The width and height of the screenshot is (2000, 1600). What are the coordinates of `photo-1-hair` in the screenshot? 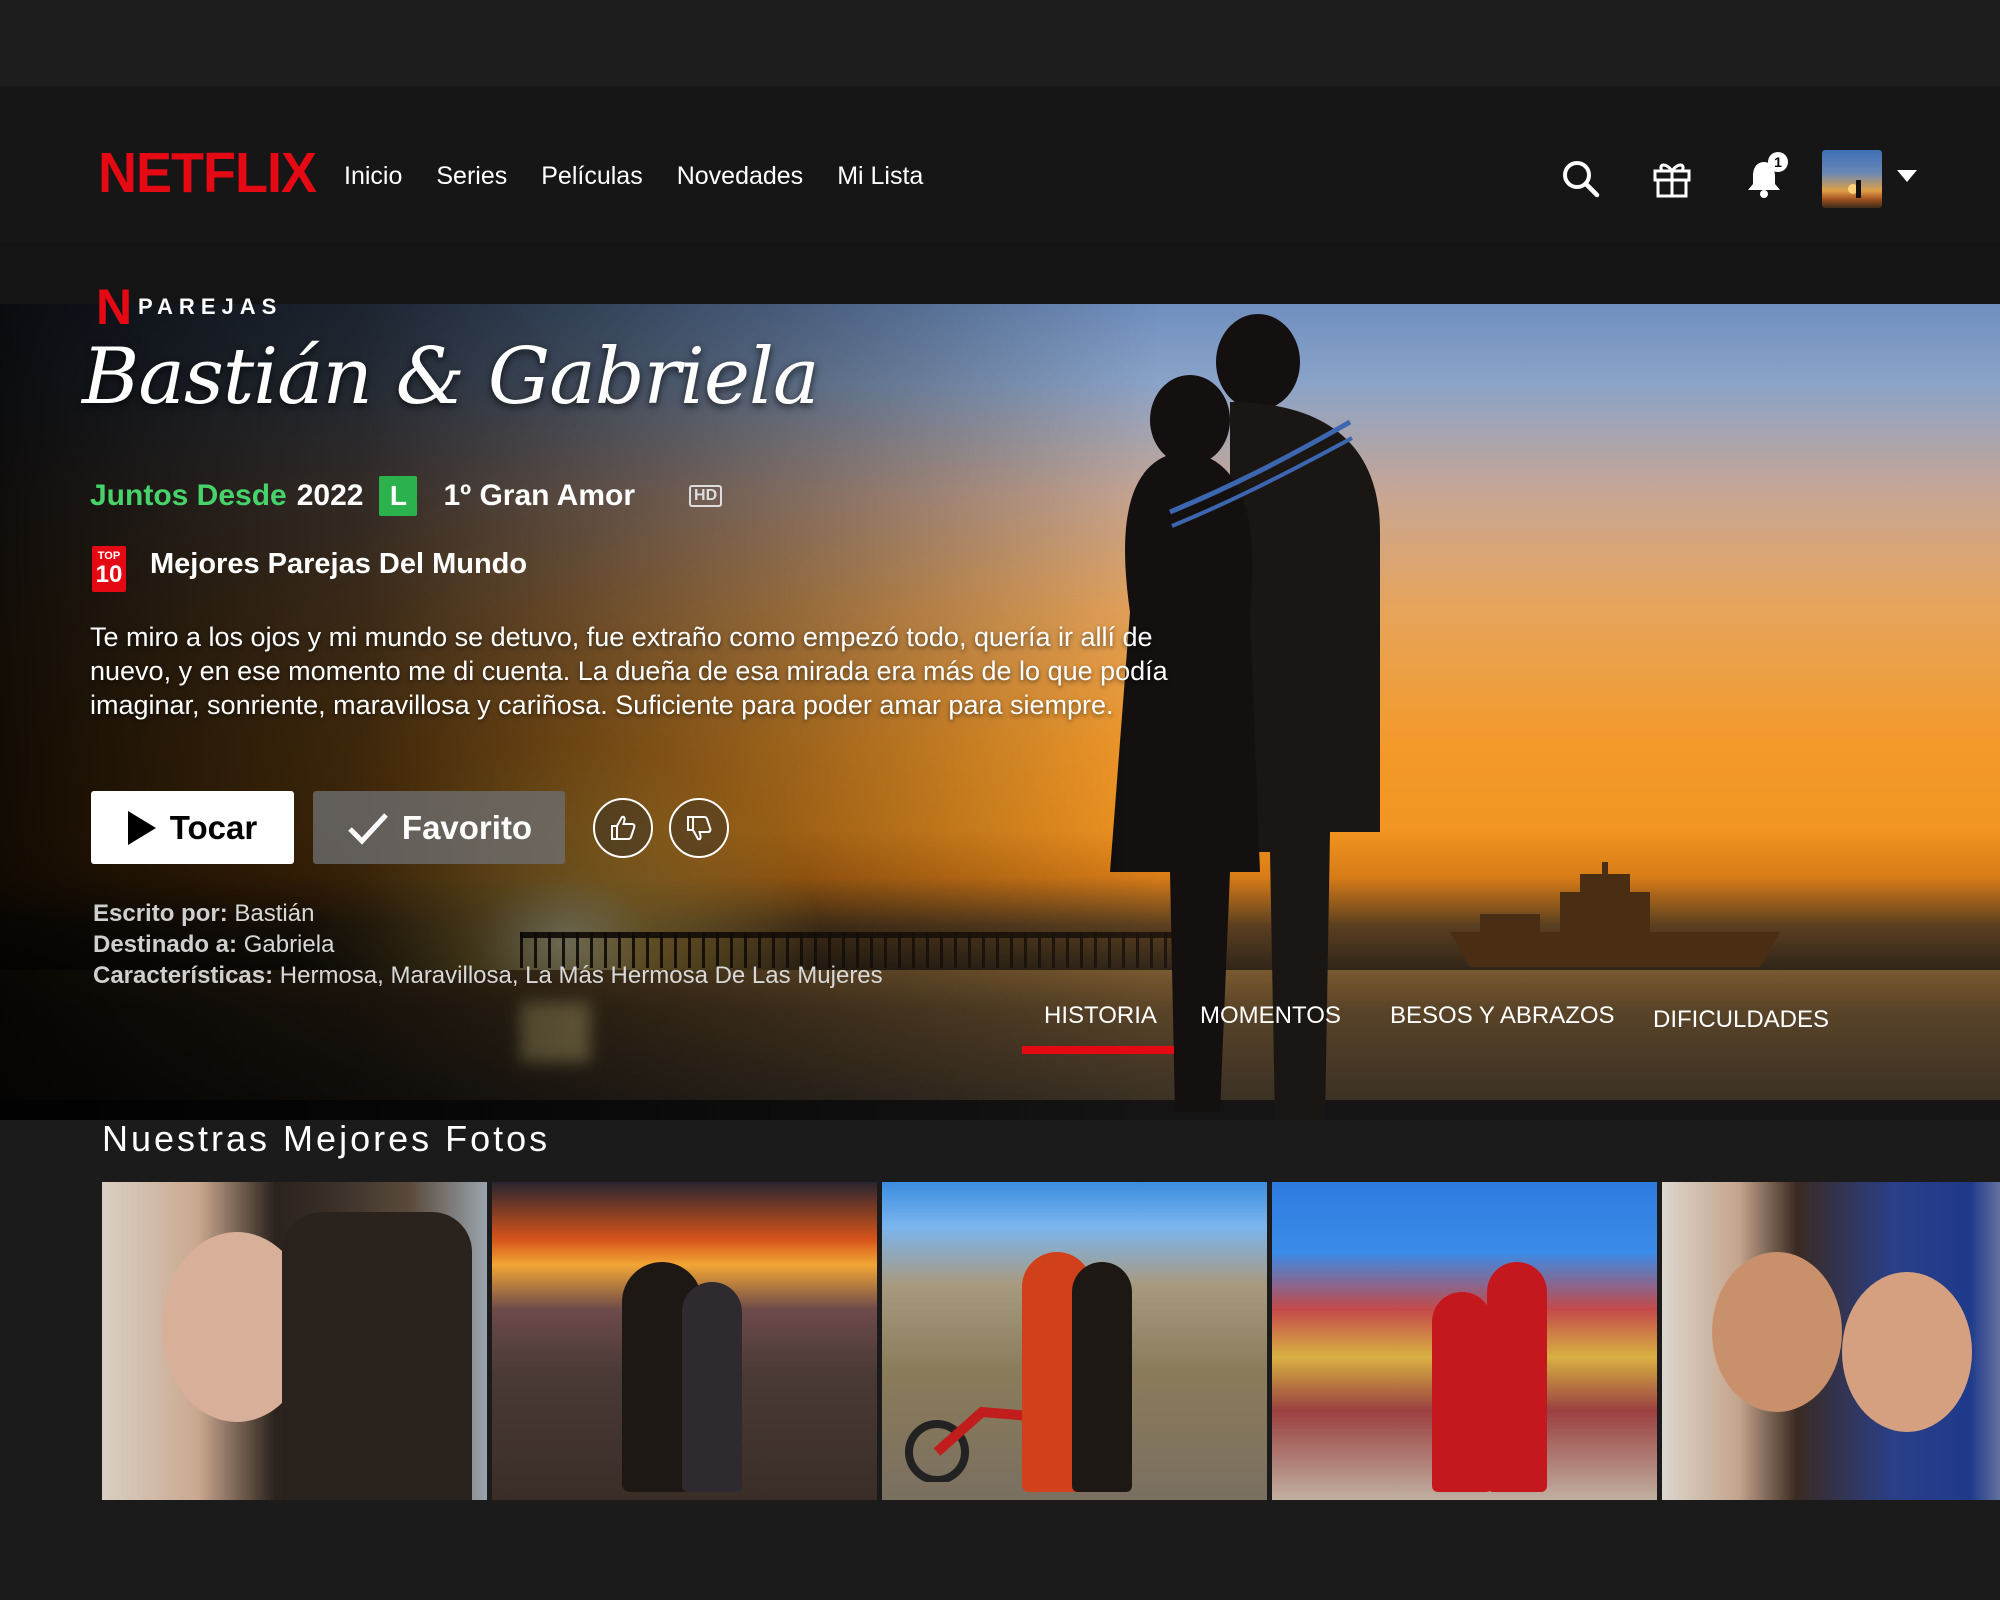 It's located at (377, 1356).